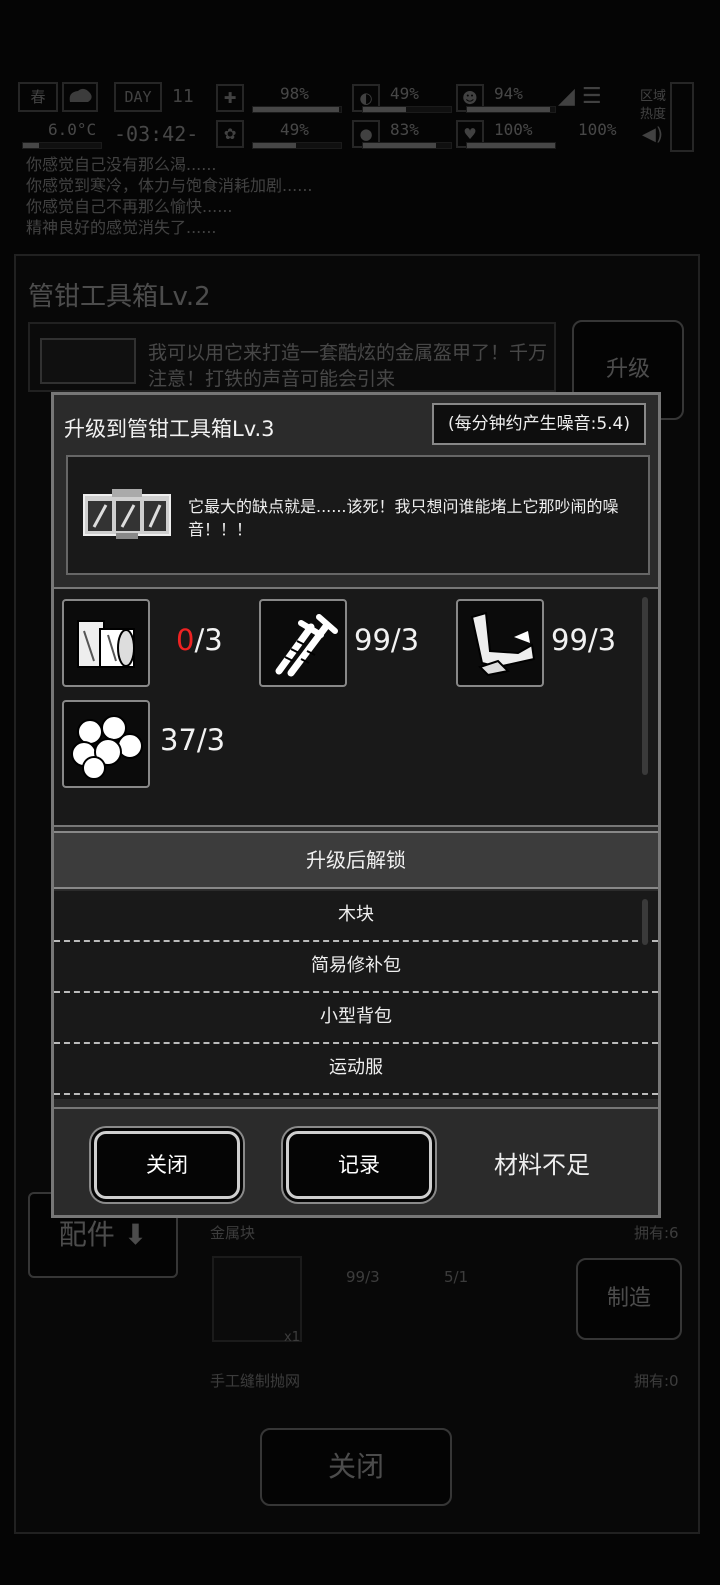 The image size is (720, 1585). I want to click on craft-button: 制造, so click(629, 1299).